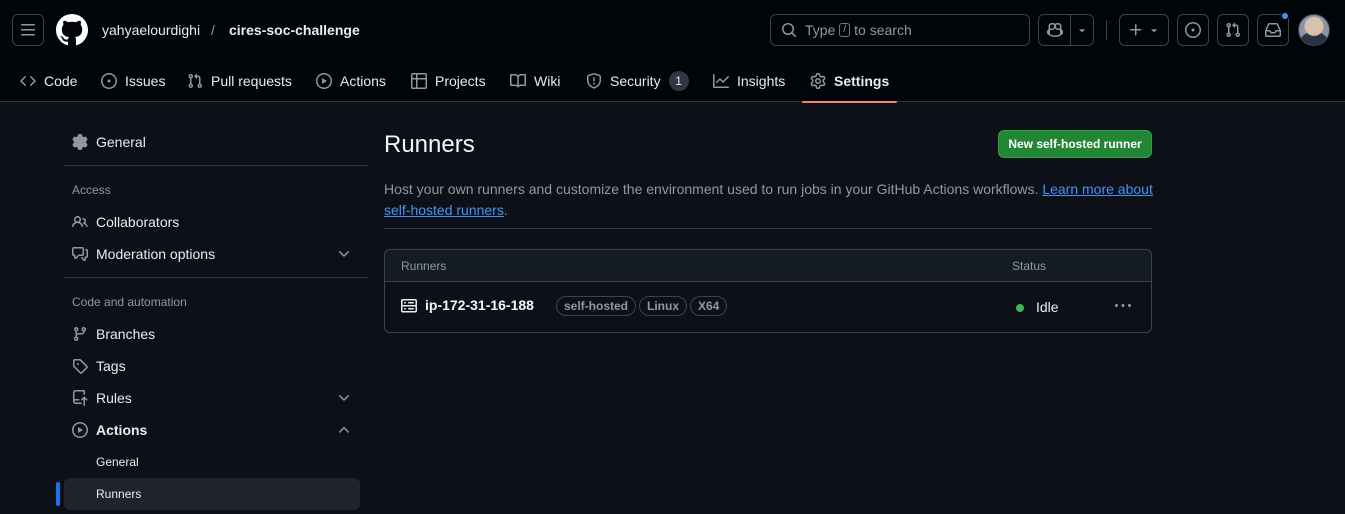 The height and width of the screenshot is (514, 1345). What do you see at coordinates (721, 81) in the screenshot?
I see `graph-icon` at bounding box center [721, 81].